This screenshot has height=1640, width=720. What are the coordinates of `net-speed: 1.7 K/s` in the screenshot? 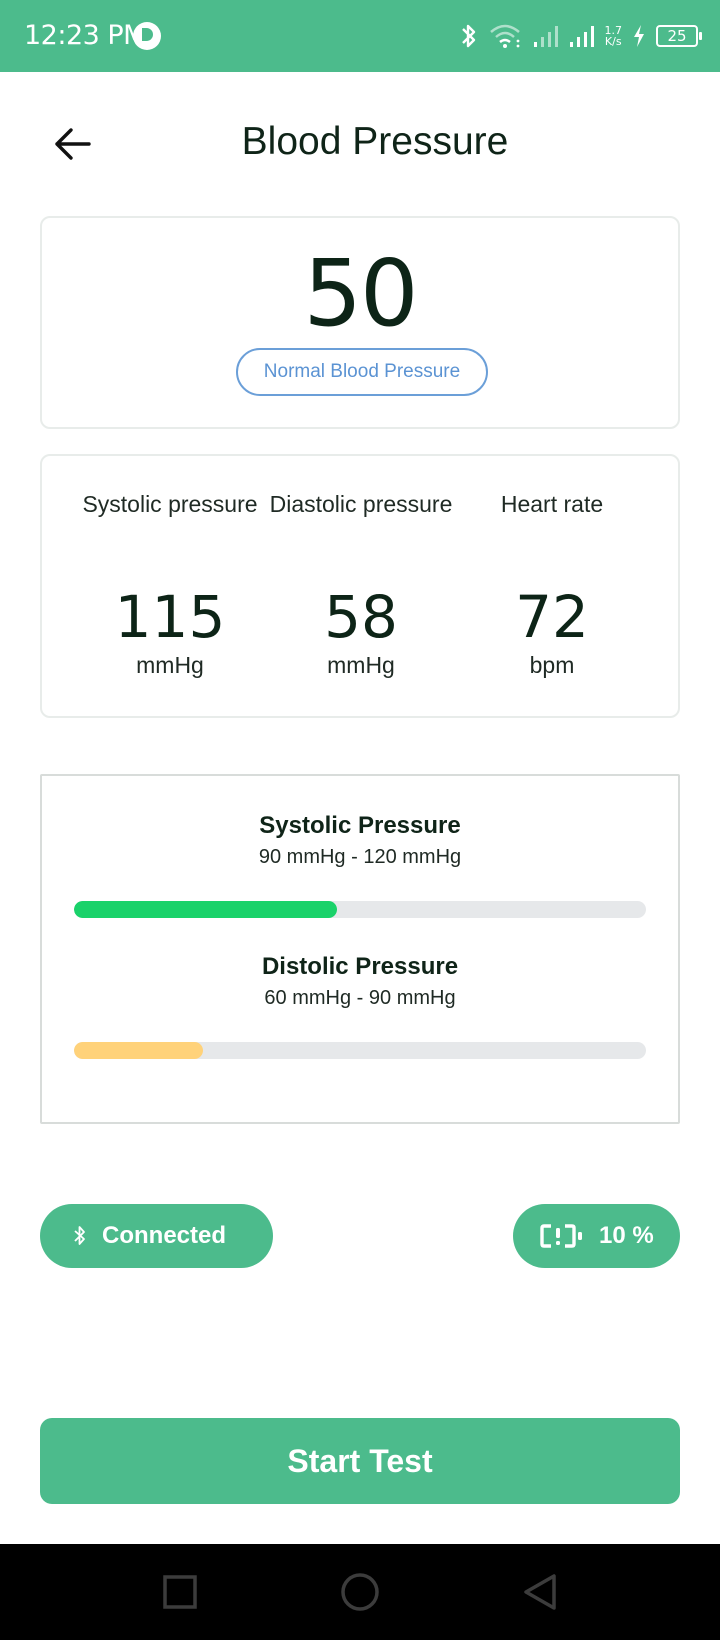 It's located at (614, 36).